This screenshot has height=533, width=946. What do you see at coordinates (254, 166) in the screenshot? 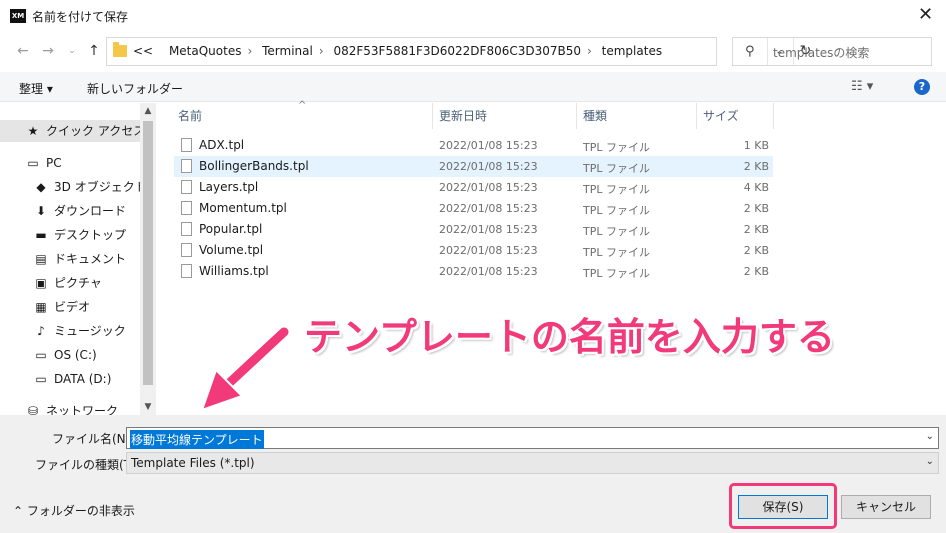
I see `file-name: BollingerBands.tpl` at bounding box center [254, 166].